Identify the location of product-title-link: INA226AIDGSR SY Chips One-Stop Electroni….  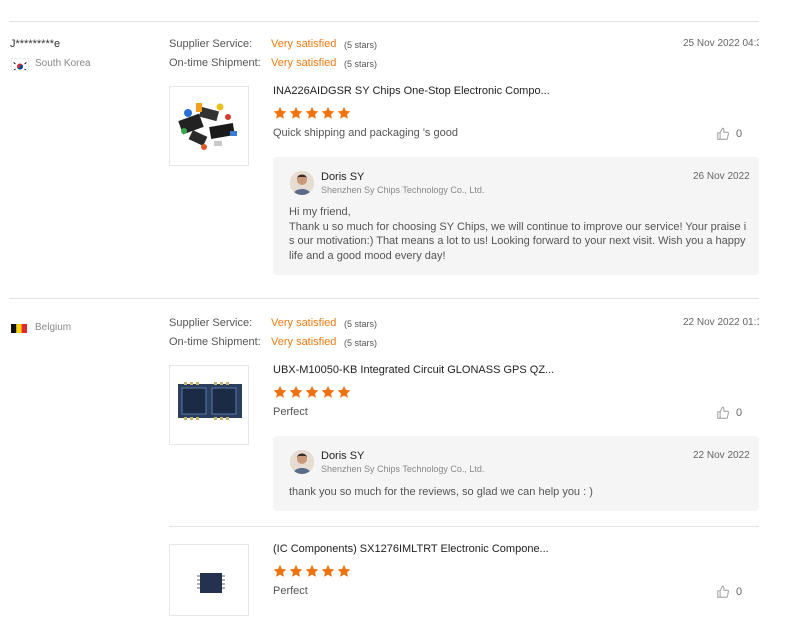
(411, 91).